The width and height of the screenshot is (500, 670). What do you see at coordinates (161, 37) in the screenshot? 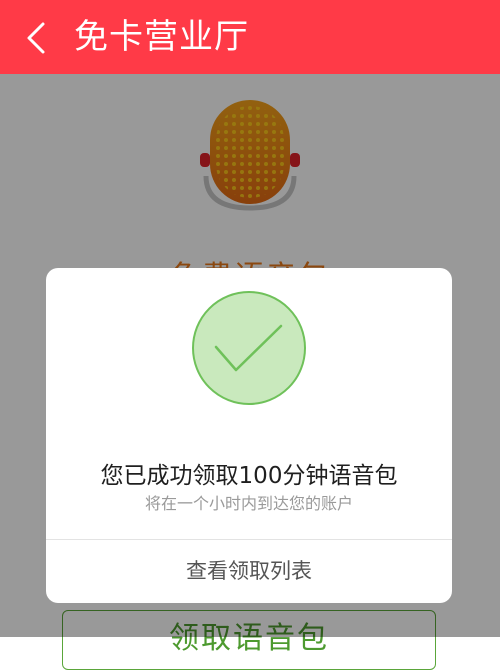
I see `page-title: 免卡营业厅` at bounding box center [161, 37].